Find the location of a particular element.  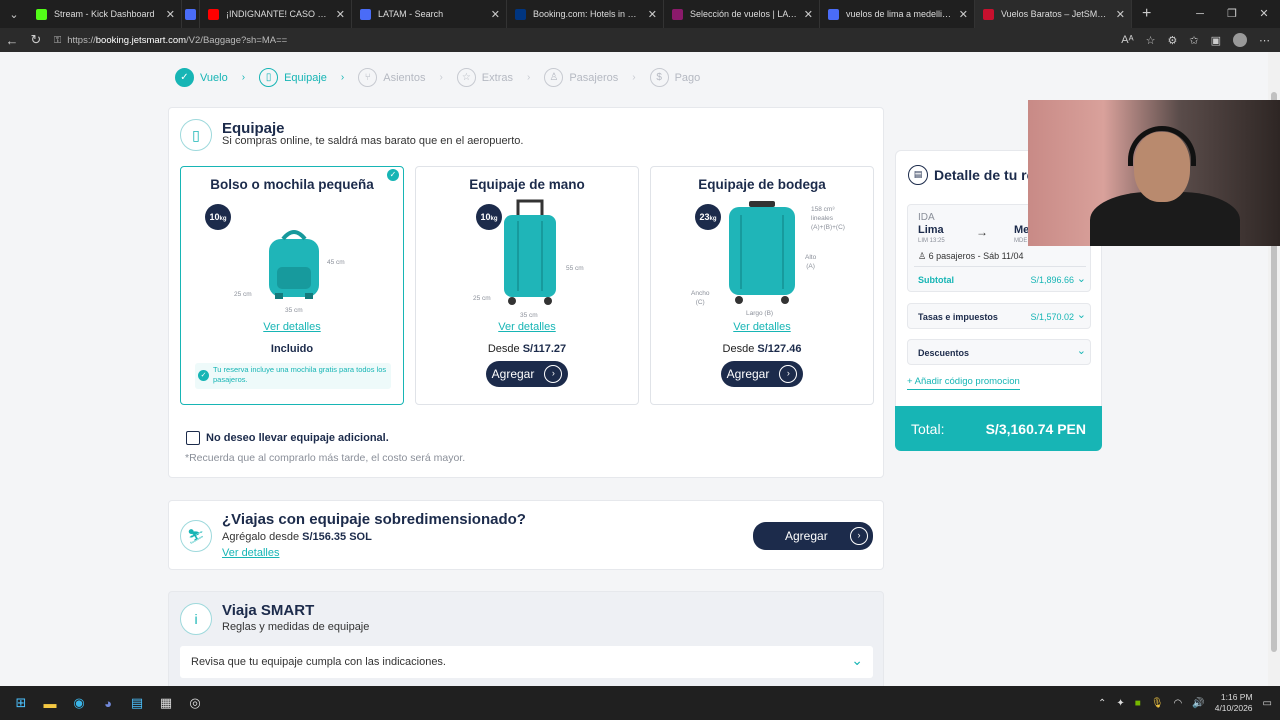

extensions-icon: ⚙ is located at coordinates (1173, 40).